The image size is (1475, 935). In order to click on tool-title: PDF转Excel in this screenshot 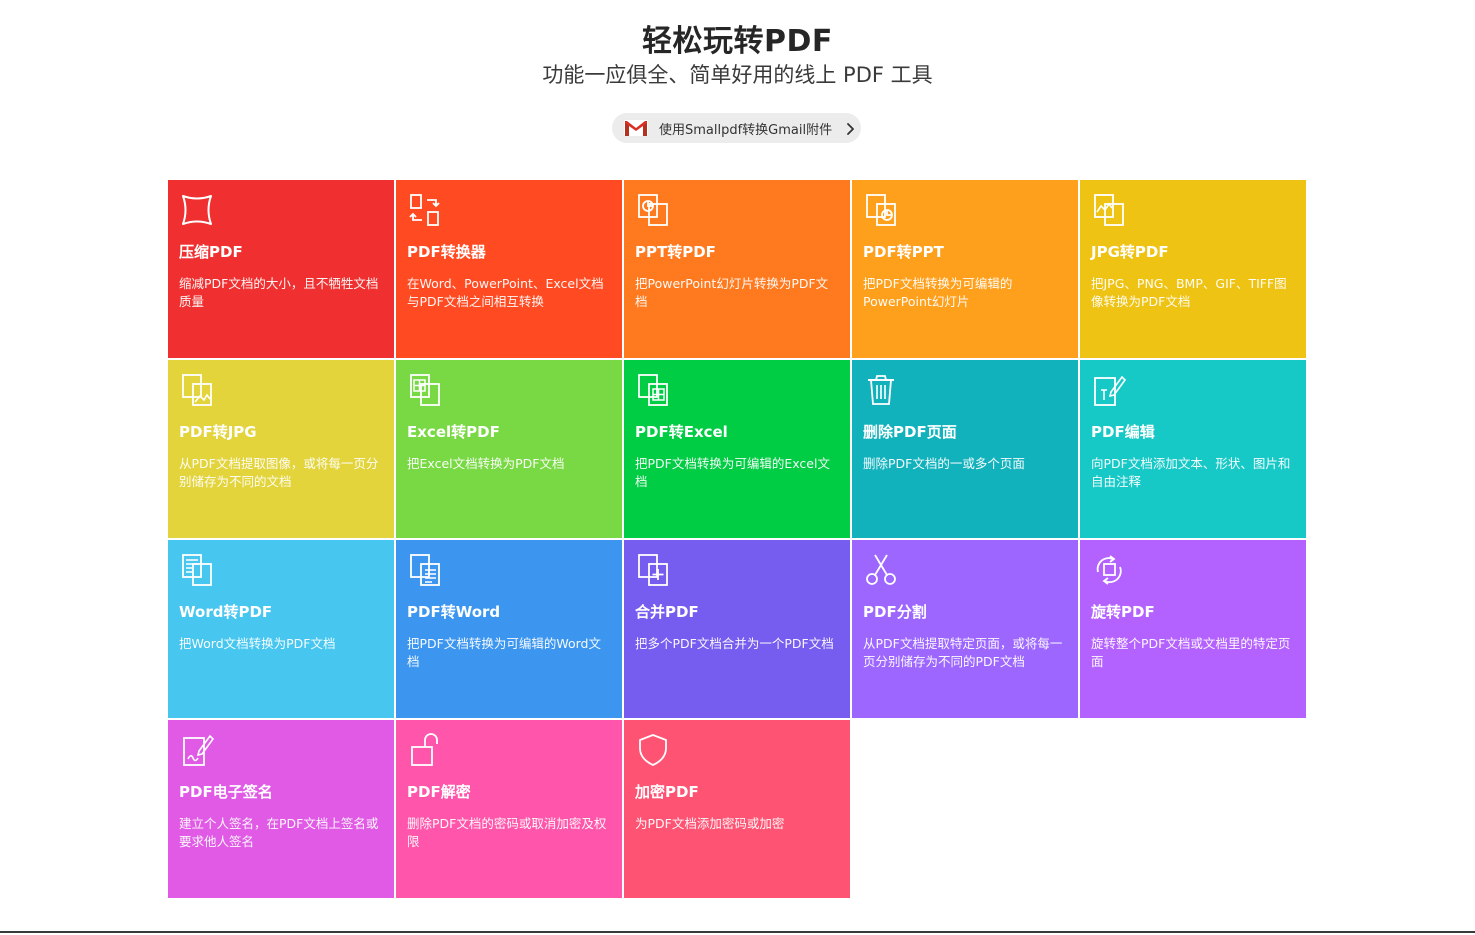, I will do `click(681, 432)`.